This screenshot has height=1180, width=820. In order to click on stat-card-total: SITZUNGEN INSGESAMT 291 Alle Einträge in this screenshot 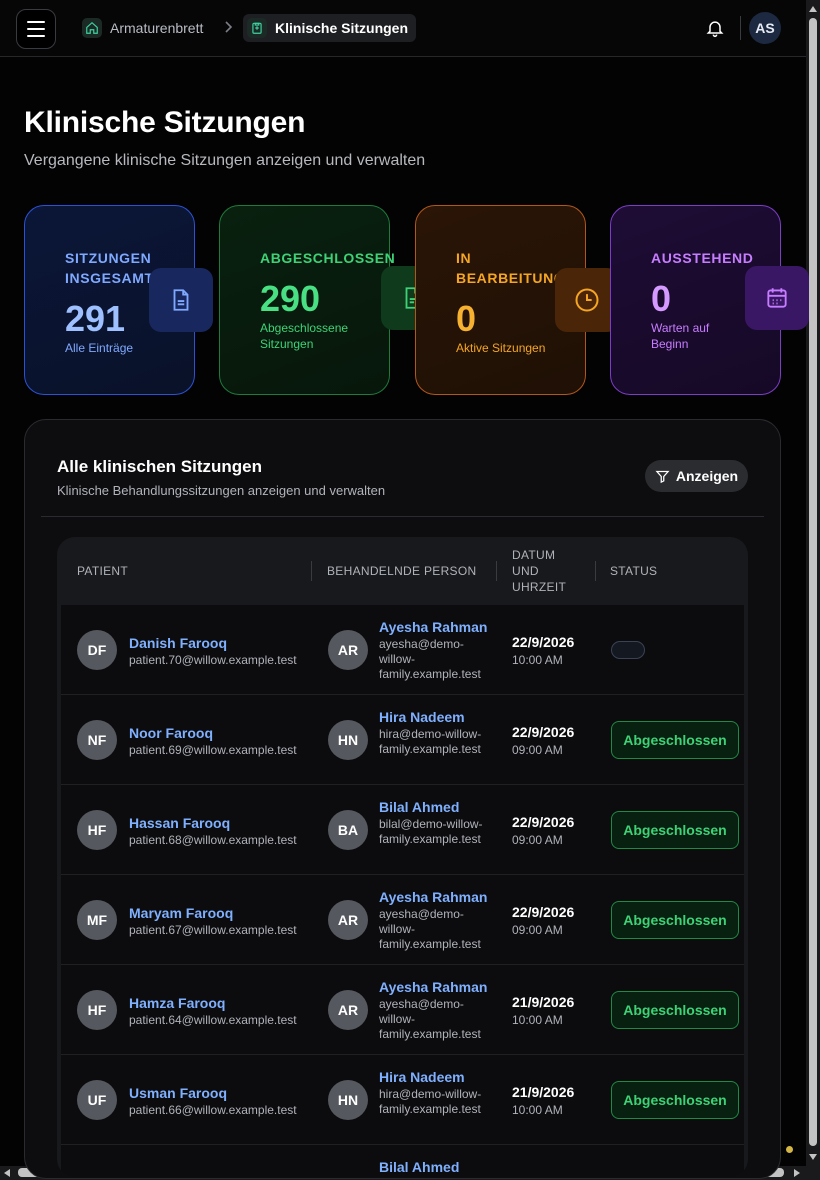, I will do `click(118, 300)`.